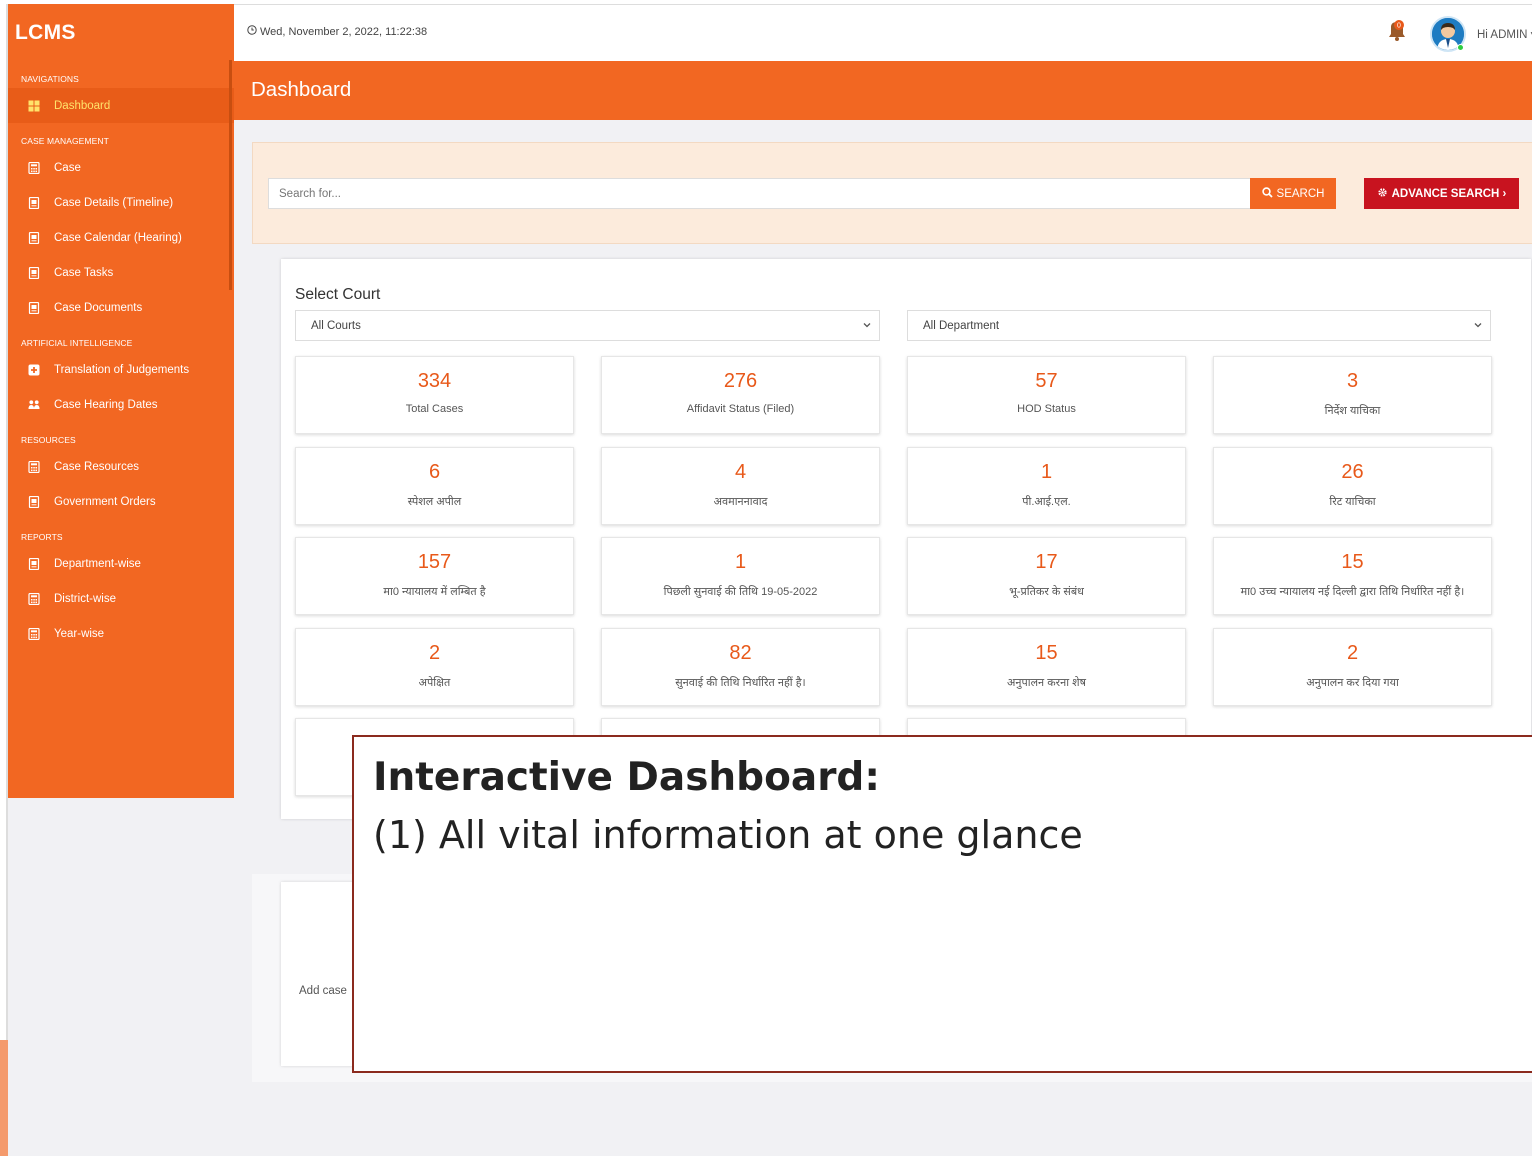  I want to click on stat-label: पी.आई.एल., so click(1046, 501).